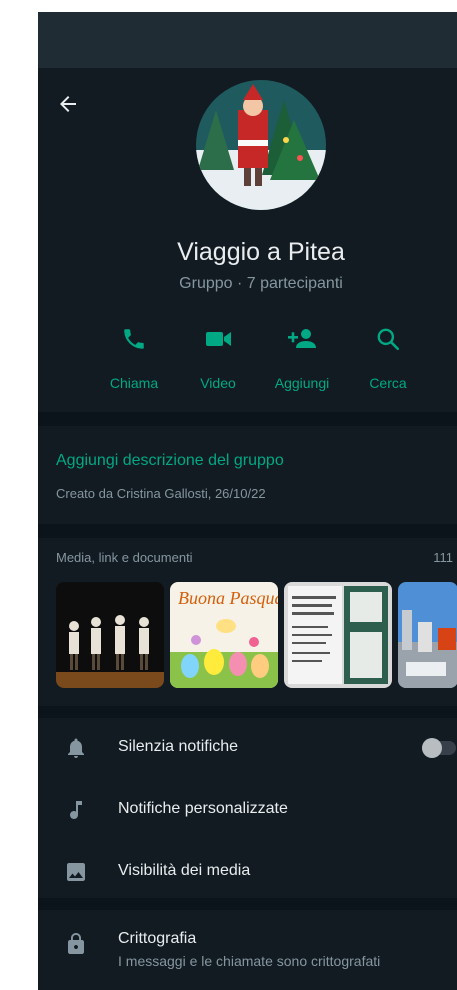  What do you see at coordinates (161, 493) in the screenshot?
I see `created-by-text: Creato da Cristina Gallosti, 26/10/22` at bounding box center [161, 493].